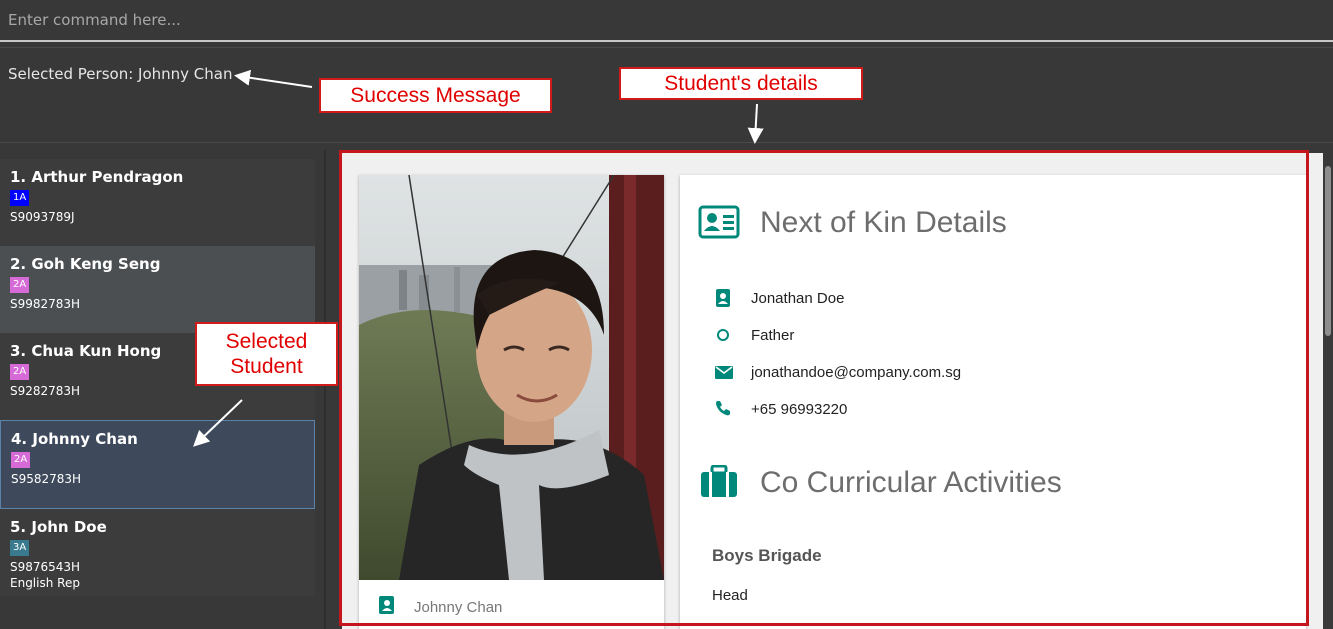 The width and height of the screenshot is (1333, 629). I want to click on id-card-icon, so click(719, 224).